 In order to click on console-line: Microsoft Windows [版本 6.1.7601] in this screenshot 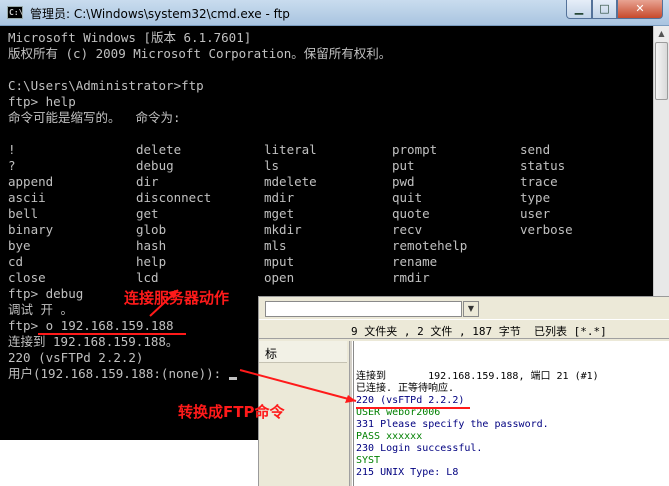, I will do `click(130, 37)`.